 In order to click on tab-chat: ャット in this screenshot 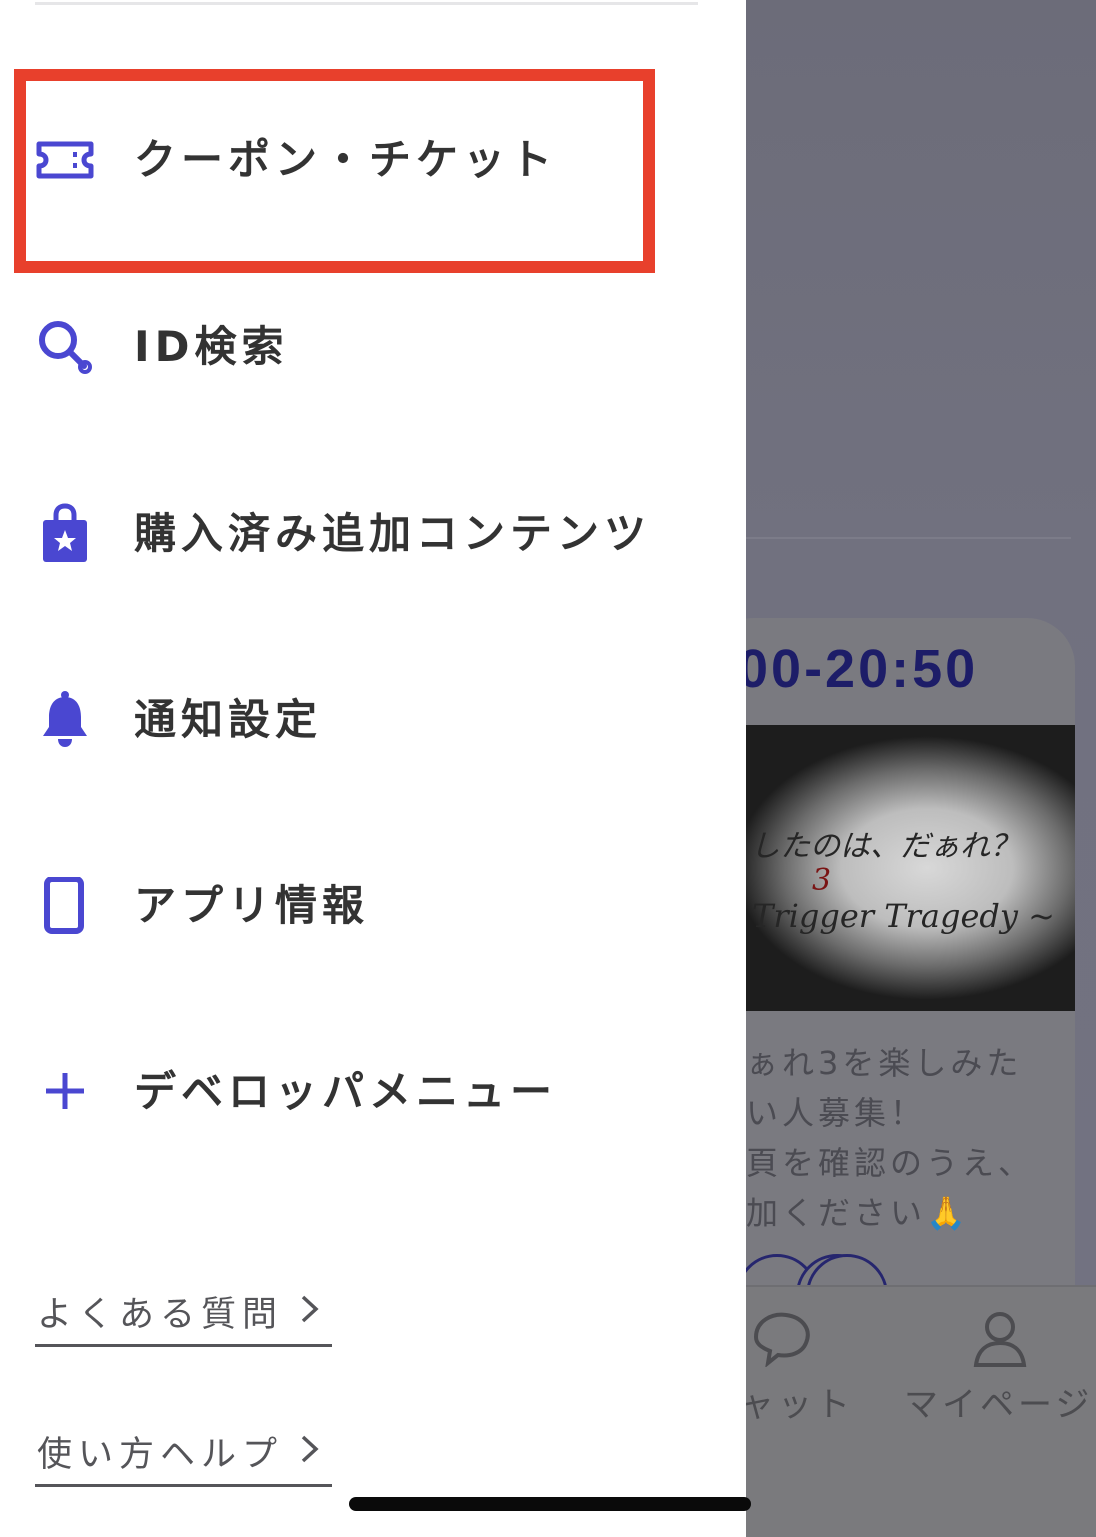, I will do `click(800, 1401)`.